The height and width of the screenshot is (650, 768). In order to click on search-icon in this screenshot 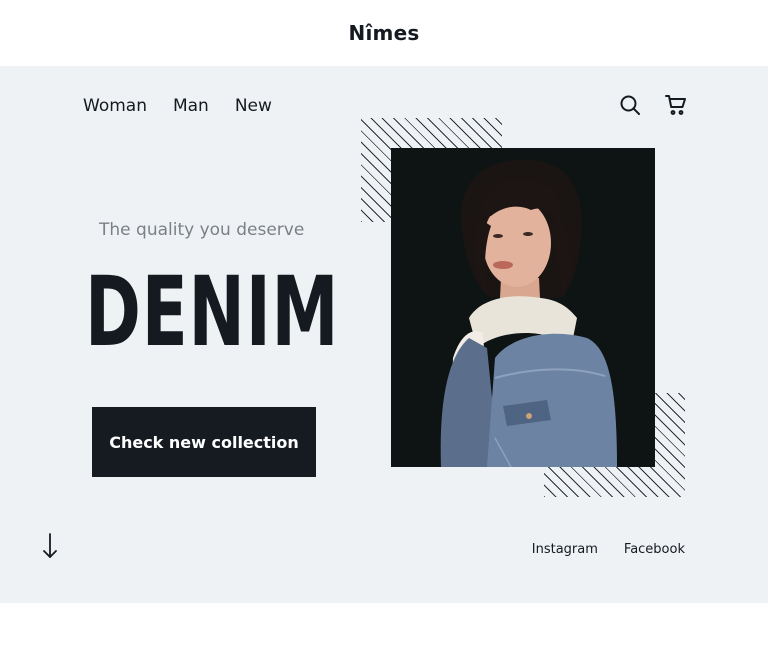, I will do `click(630, 105)`.